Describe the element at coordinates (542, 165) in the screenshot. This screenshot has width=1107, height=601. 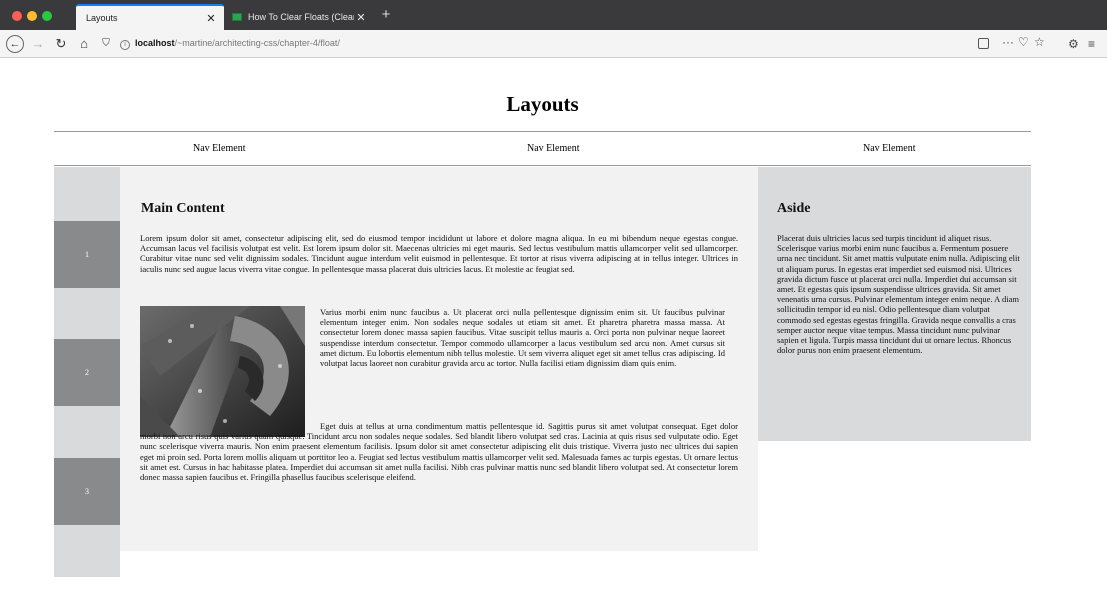
I see `nav-bottom-divider` at that location.